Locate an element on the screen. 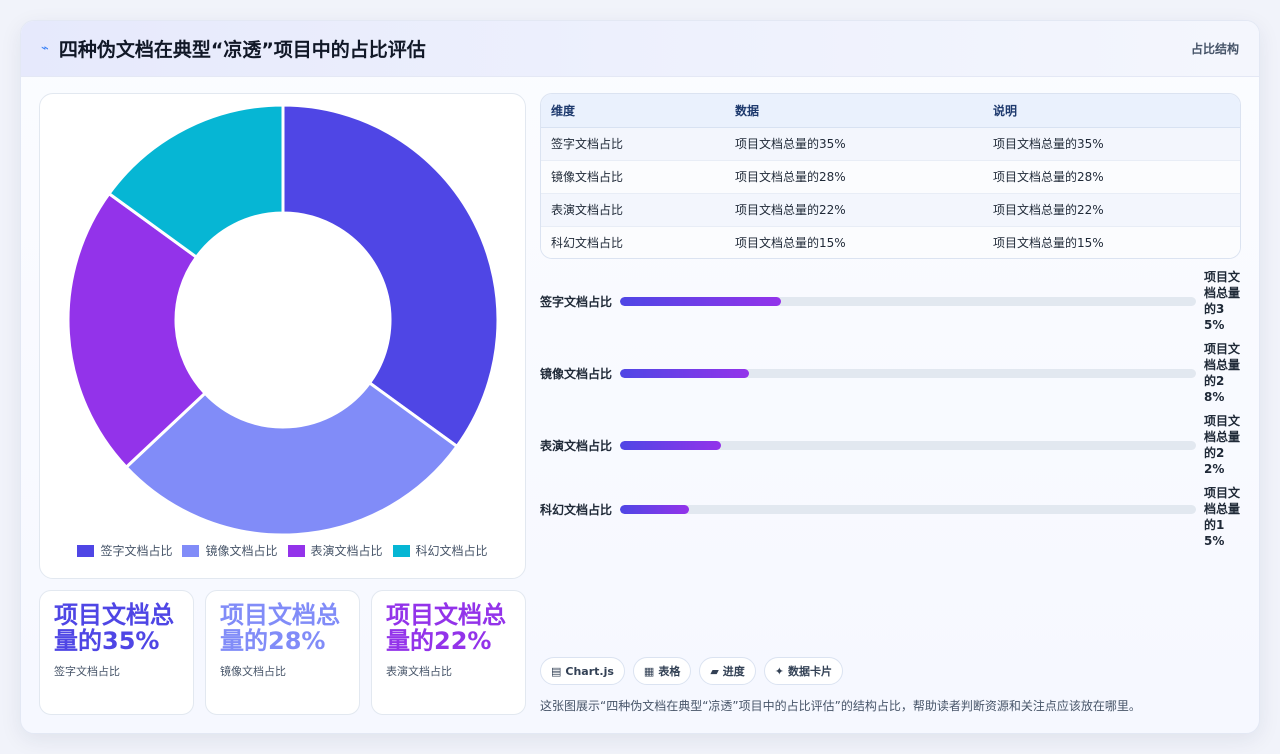  chip-sparkle: ✦ 数据卡片 is located at coordinates (803, 671).